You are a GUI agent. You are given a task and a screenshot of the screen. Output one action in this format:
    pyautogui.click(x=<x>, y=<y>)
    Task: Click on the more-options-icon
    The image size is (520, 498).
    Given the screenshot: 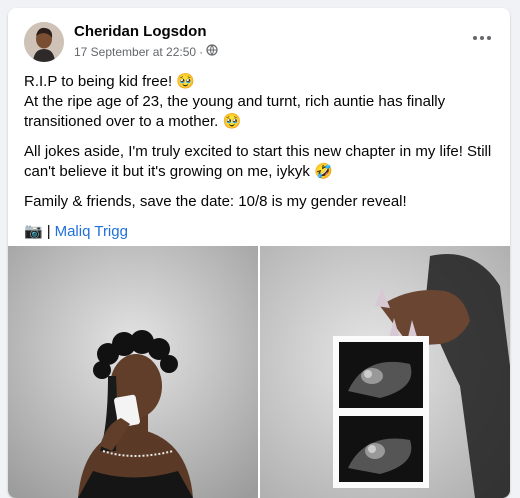 What is the action you would take?
    pyautogui.click(x=482, y=38)
    